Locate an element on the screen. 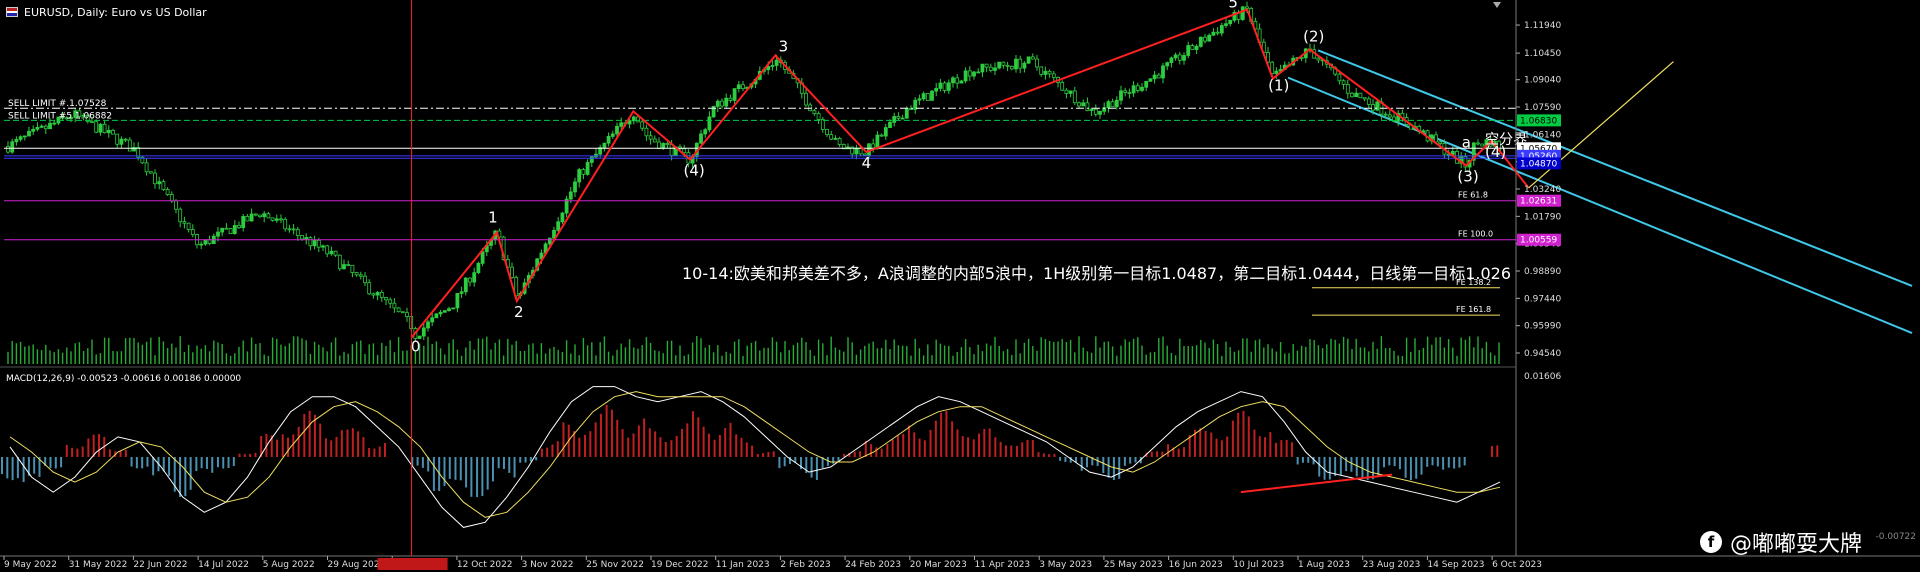  y-tick-label: 1.10450 is located at coordinates (1542, 54).